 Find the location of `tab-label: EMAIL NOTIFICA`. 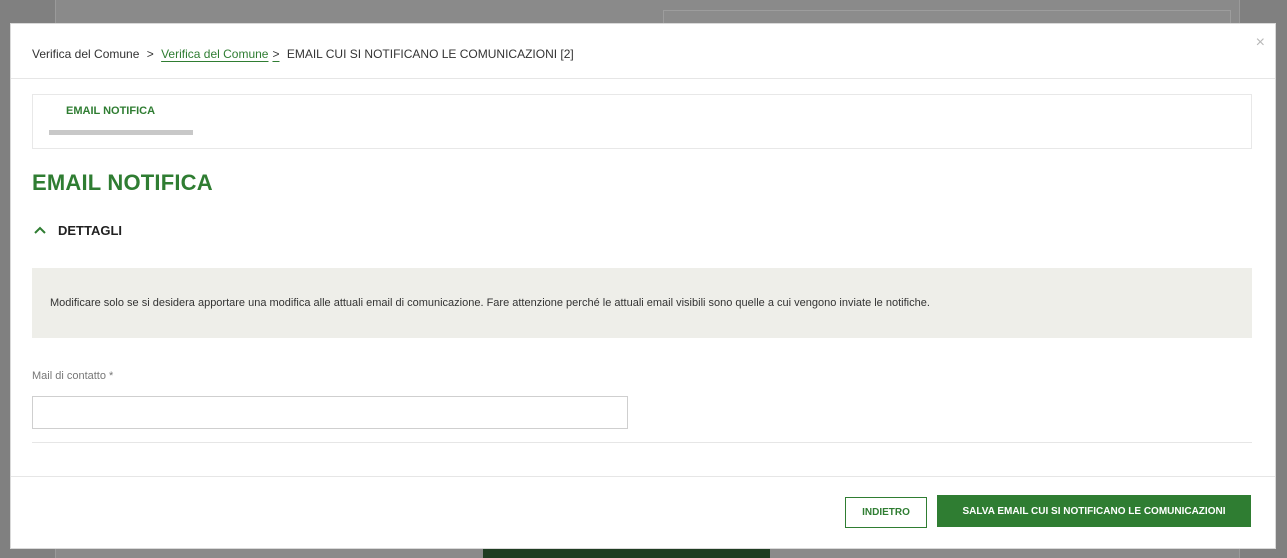

tab-label: EMAIL NOTIFICA is located at coordinates (111, 111).